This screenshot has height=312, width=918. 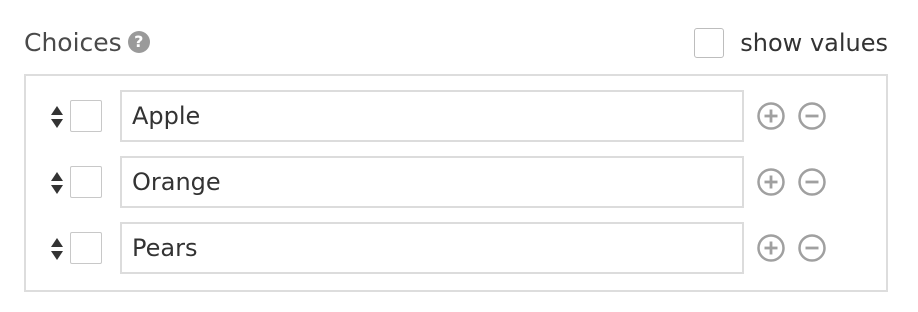 What do you see at coordinates (709, 43) in the screenshot?
I see `show-values-checkbox` at bounding box center [709, 43].